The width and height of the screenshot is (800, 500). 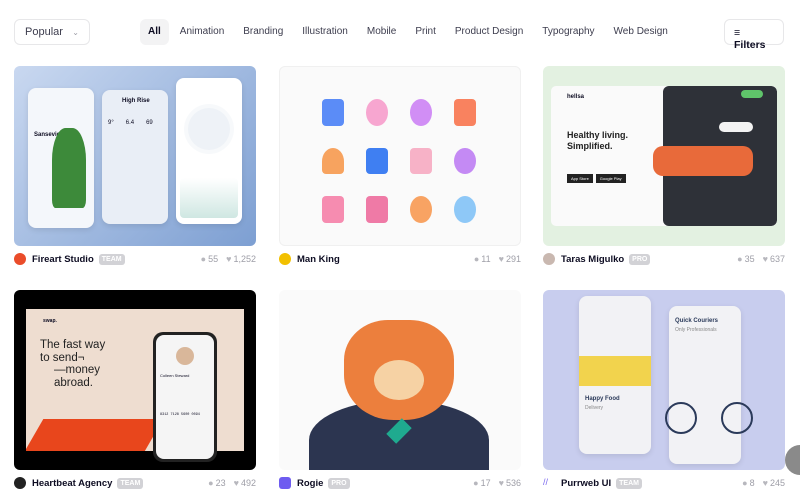 What do you see at coordinates (586, 483) in the screenshot?
I see `author-name: Purrweb UI` at bounding box center [586, 483].